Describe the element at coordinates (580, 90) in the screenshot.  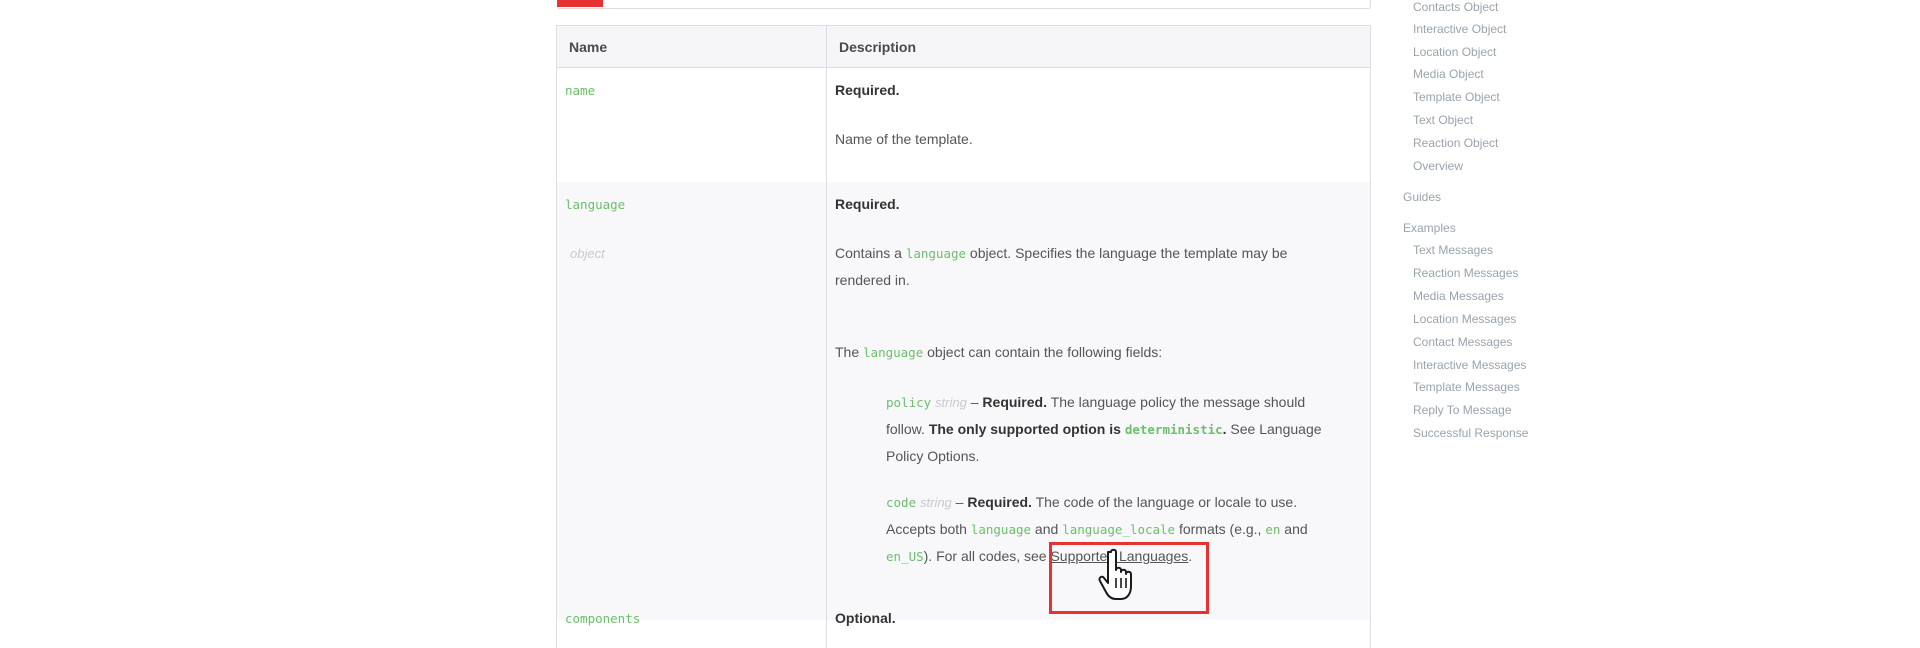
I see `param-name: name` at that location.